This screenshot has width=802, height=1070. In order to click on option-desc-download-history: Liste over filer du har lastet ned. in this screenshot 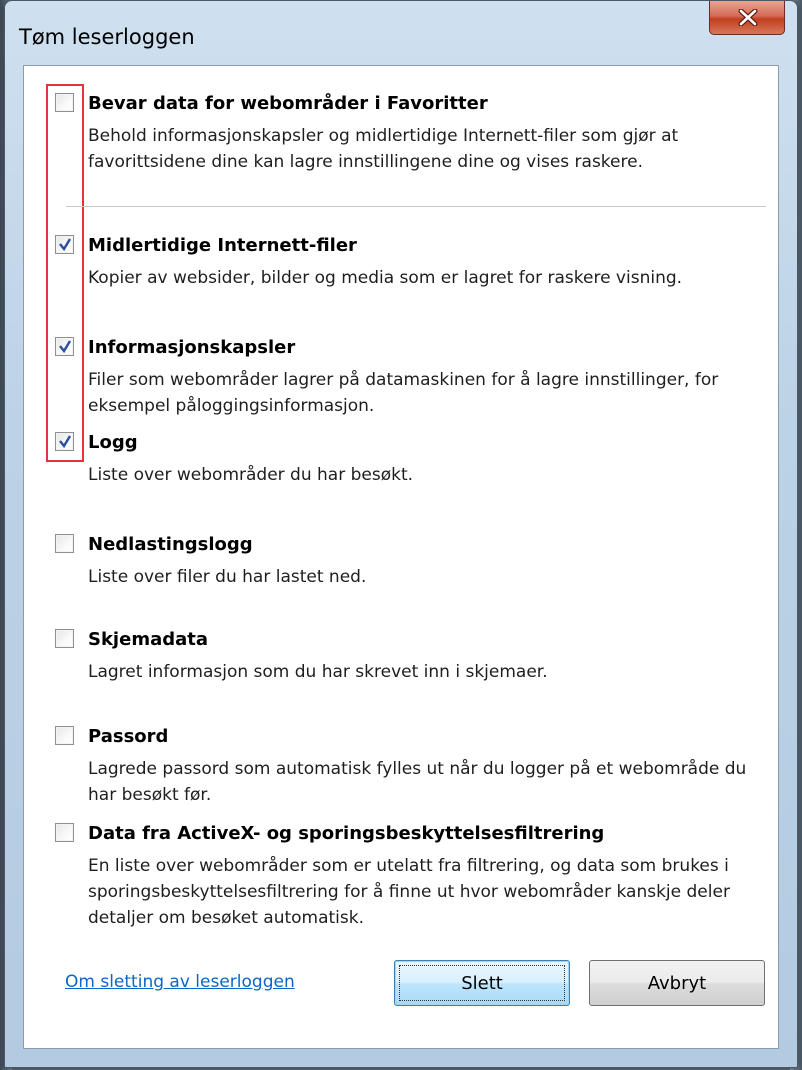, I will do `click(227, 577)`.